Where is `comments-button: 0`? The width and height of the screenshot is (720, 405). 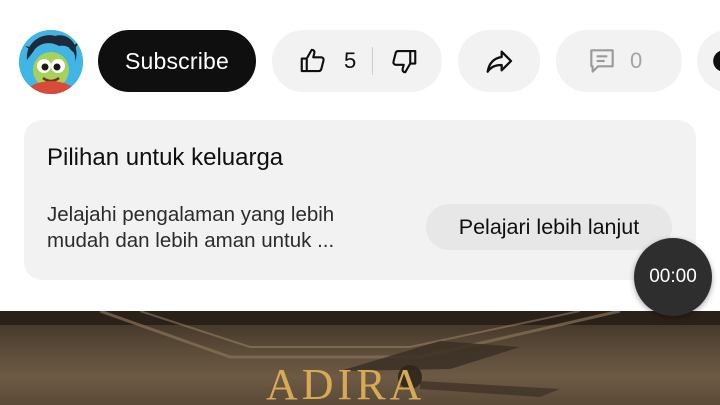 comments-button: 0 is located at coordinates (619, 61).